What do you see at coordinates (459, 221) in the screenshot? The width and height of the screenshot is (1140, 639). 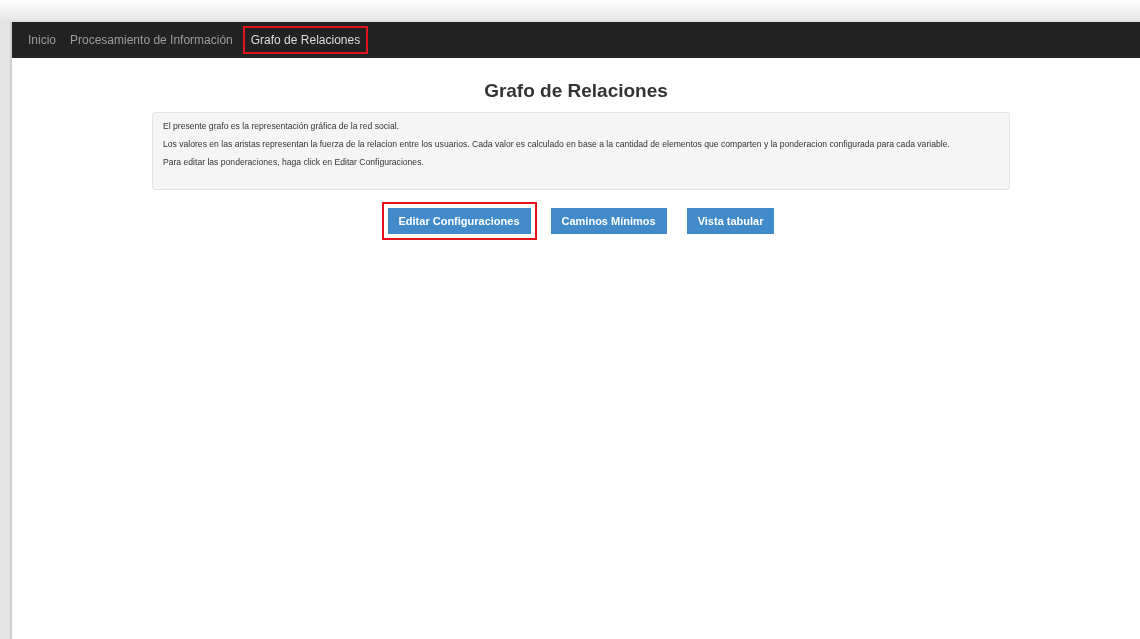 I see `action-button: Editar Configuraciones` at bounding box center [459, 221].